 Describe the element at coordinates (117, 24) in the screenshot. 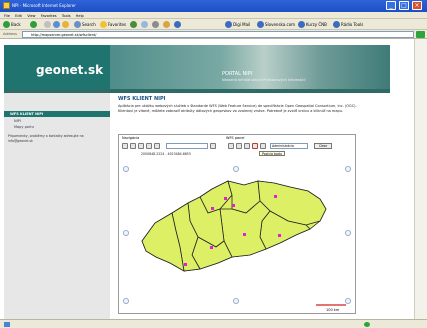

I see `favorites-button: Favorites` at that location.